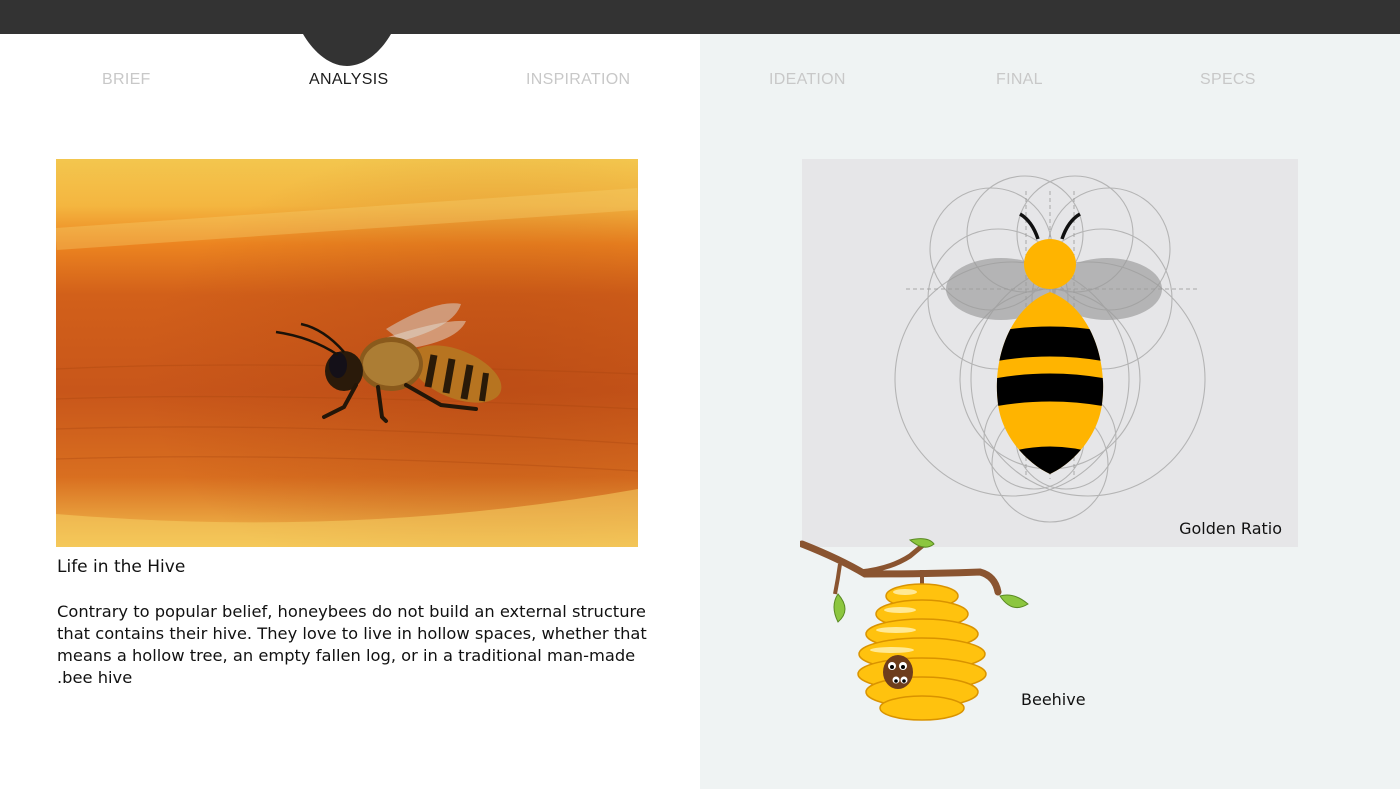 This screenshot has width=1400, height=789. Describe the element at coordinates (121, 567) in the screenshot. I see `article-title: Life in the Hive` at that location.